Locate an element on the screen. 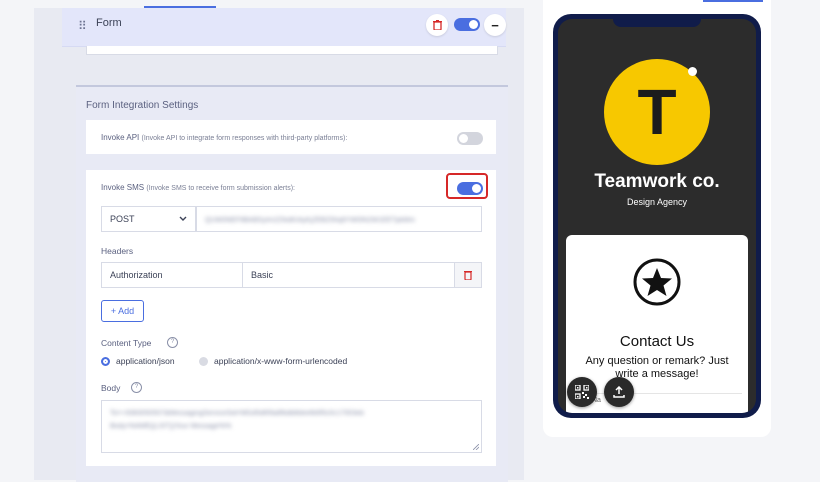 The width and height of the screenshot is (820, 482). delete-header-button is located at coordinates (468, 275).